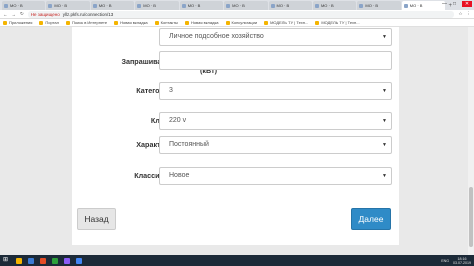 Image resolution: width=474 pixels, height=266 pixels. I want to click on not-secure-label: Не защищено, so click(45, 14).